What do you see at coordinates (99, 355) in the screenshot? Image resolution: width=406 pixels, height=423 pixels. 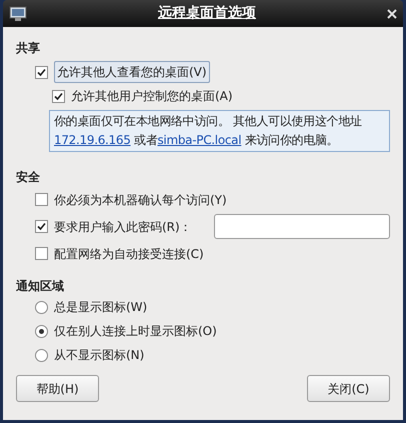 I see `radio-label: 从不显示图标(N)` at bounding box center [99, 355].